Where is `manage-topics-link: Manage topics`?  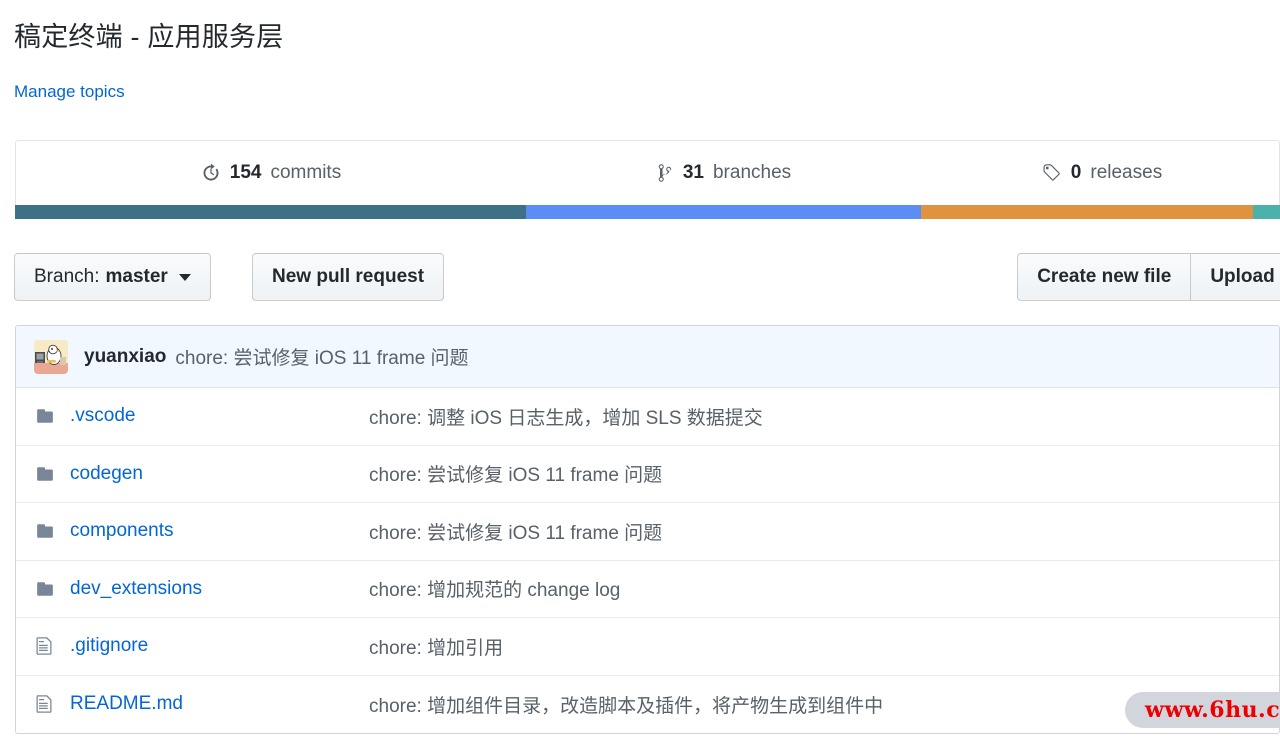 manage-topics-link: Manage topics is located at coordinates (69, 92).